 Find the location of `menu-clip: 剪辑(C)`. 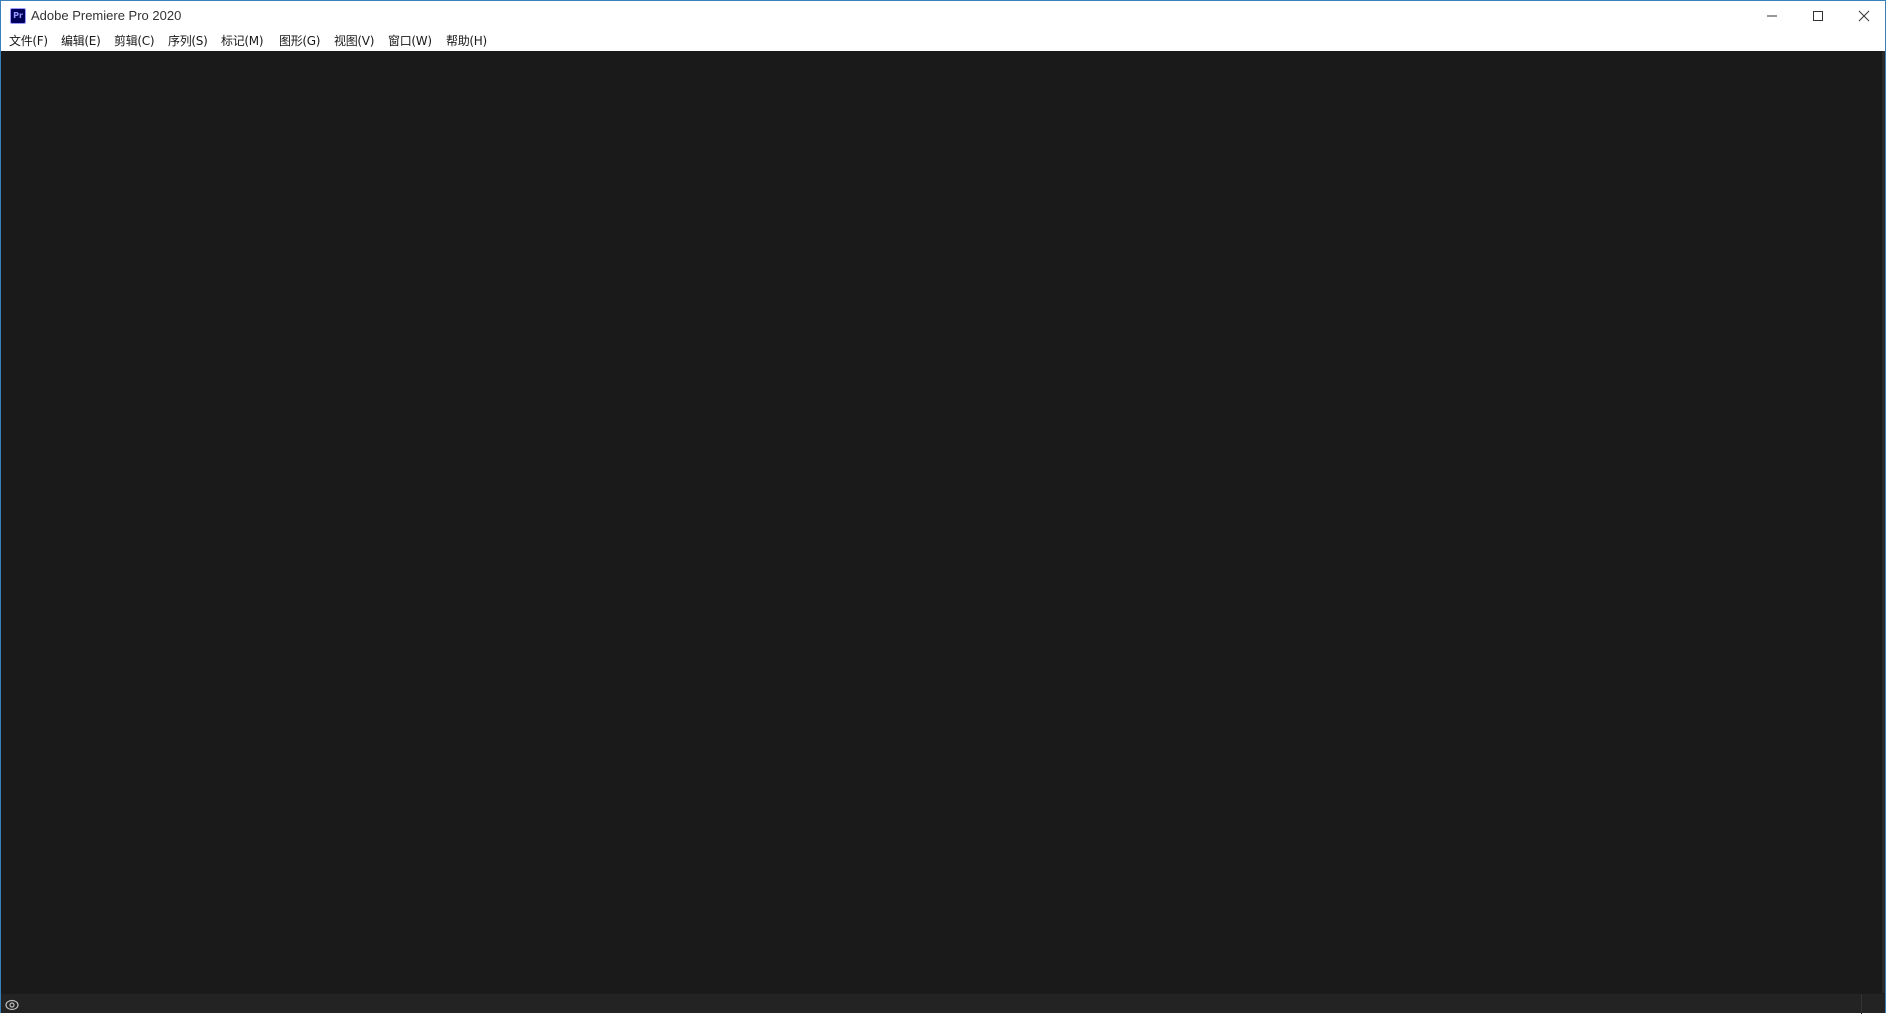

menu-clip: 剪辑(C) is located at coordinates (134, 41).